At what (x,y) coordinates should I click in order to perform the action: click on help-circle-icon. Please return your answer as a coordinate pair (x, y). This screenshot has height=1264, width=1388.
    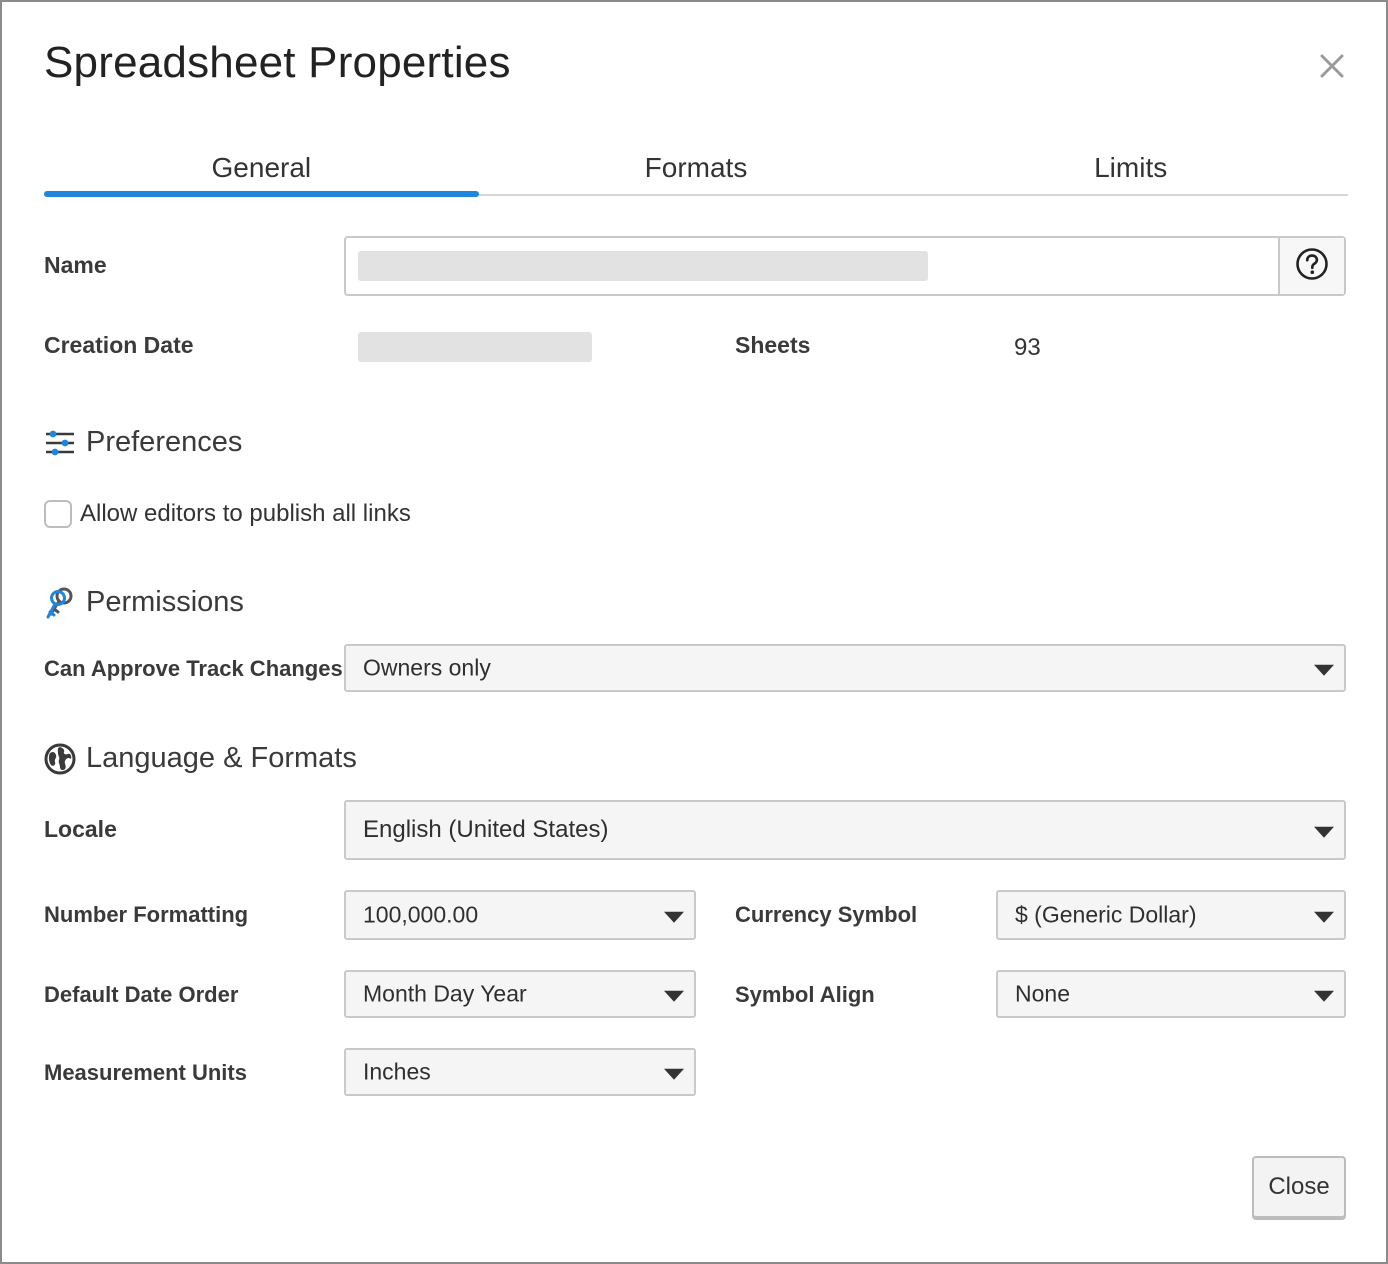
    Looking at the image, I should click on (1312, 266).